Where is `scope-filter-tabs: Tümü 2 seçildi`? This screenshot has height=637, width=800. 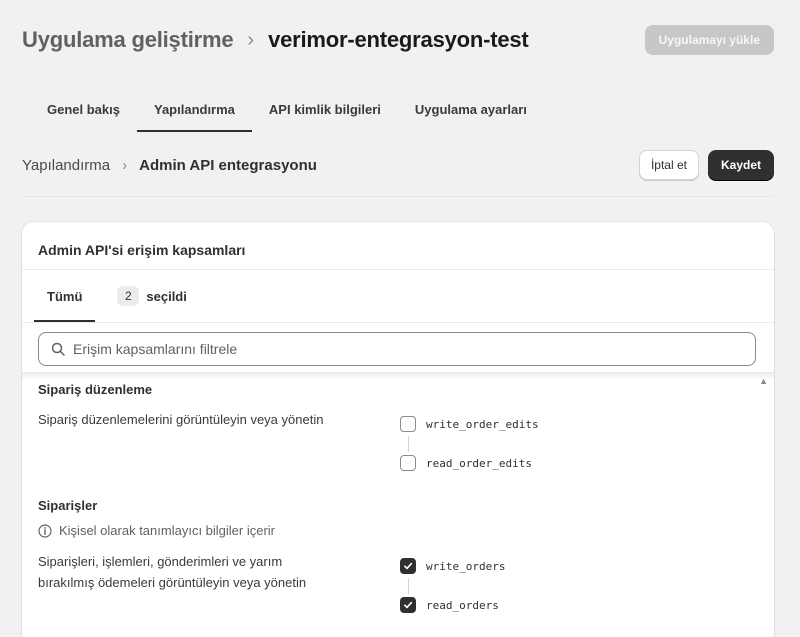 scope-filter-tabs: Tümü 2 seçildi is located at coordinates (110, 296).